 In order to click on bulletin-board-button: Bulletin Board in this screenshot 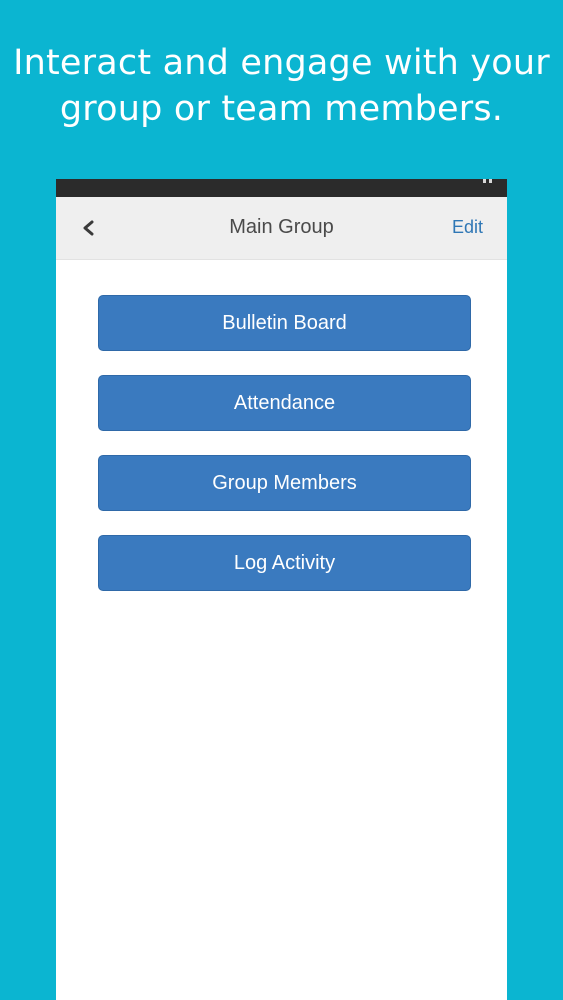, I will do `click(284, 323)`.